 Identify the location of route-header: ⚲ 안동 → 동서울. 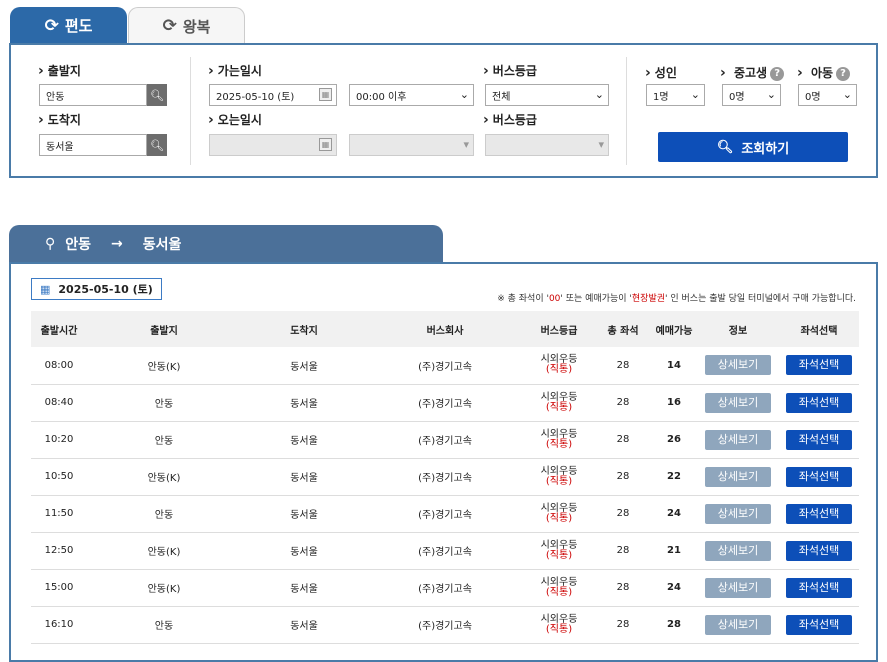
(226, 244).